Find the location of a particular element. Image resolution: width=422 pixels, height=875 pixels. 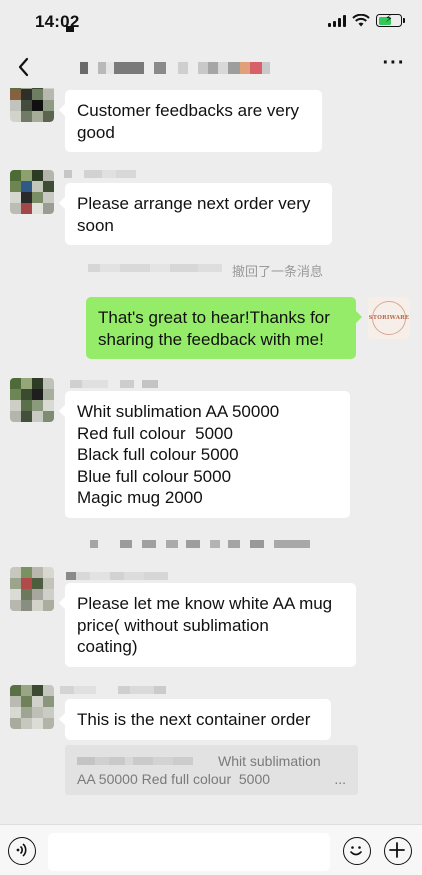

message-text: Whit sublimation AA 50000 is located at coordinates (178, 411).